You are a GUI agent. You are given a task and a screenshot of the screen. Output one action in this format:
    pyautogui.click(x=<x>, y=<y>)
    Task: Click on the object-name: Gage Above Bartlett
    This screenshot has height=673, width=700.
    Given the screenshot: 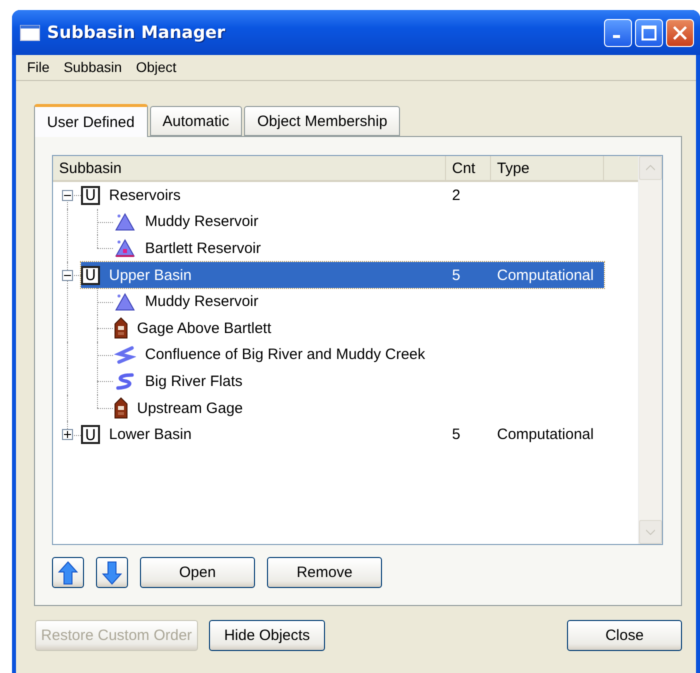 What is the action you would take?
    pyautogui.click(x=204, y=328)
    